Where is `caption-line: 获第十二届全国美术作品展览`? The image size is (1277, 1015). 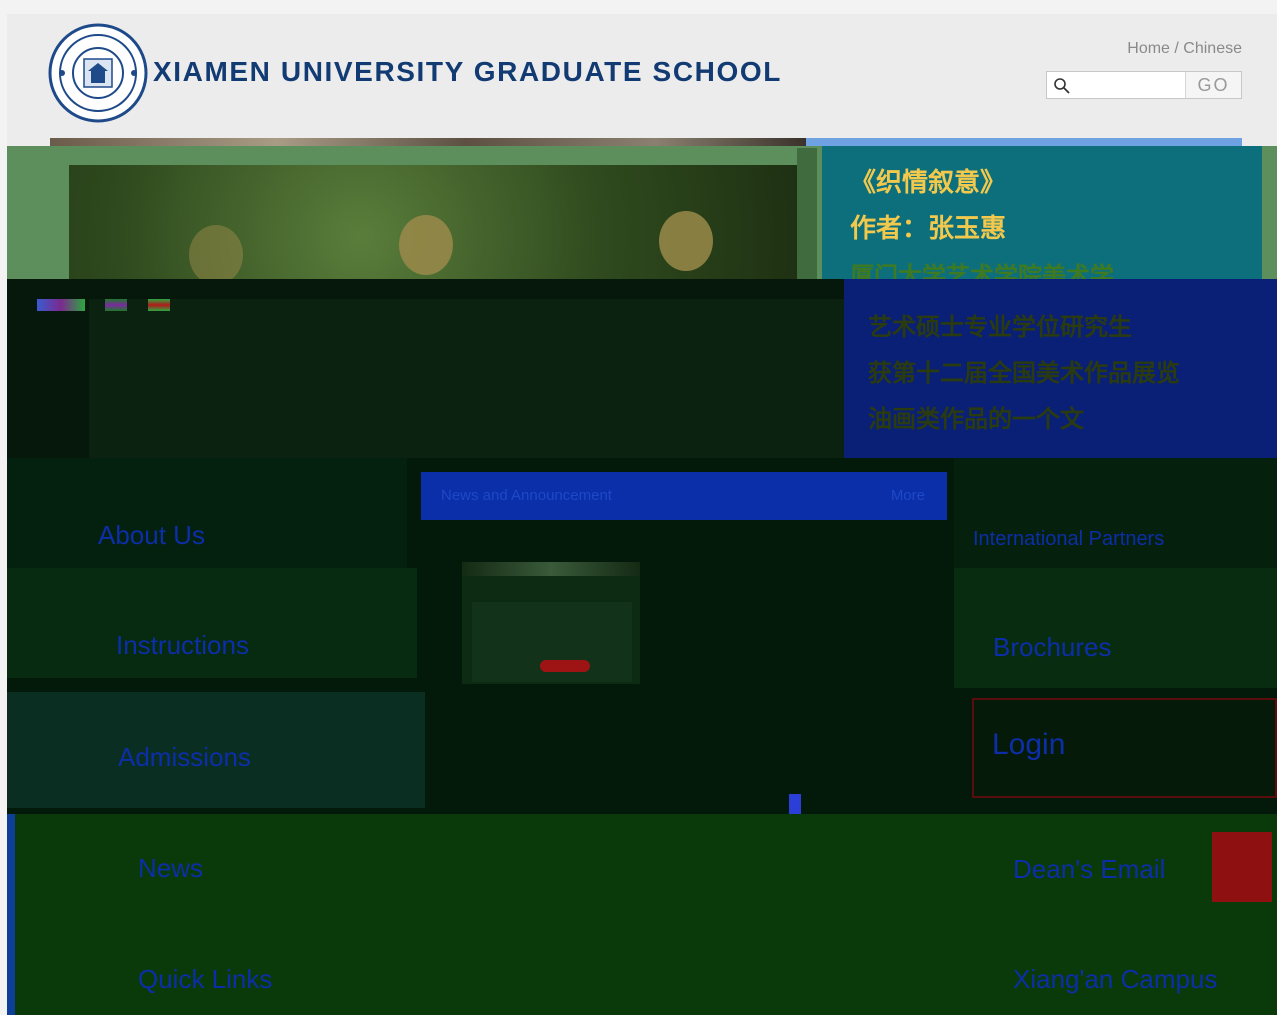
caption-line: 获第十二届全国美术作品展览 is located at coordinates (1024, 373).